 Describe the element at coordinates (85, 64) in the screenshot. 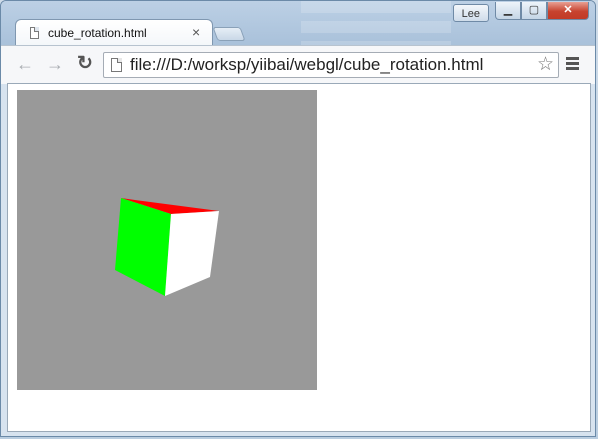

I see `reload-icon: ↻` at that location.